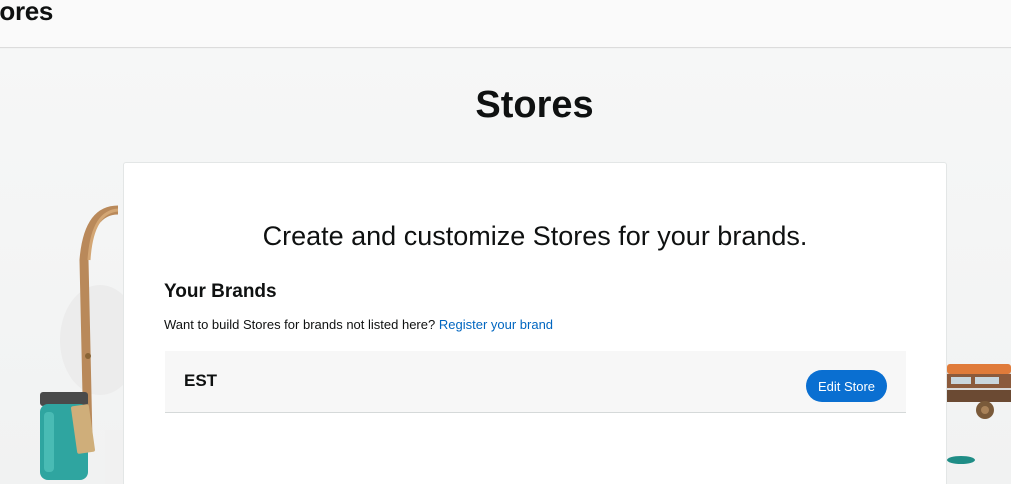 This screenshot has height=484, width=1011. What do you see at coordinates (220, 291) in the screenshot?
I see `your-brands-heading: Your Brands` at bounding box center [220, 291].